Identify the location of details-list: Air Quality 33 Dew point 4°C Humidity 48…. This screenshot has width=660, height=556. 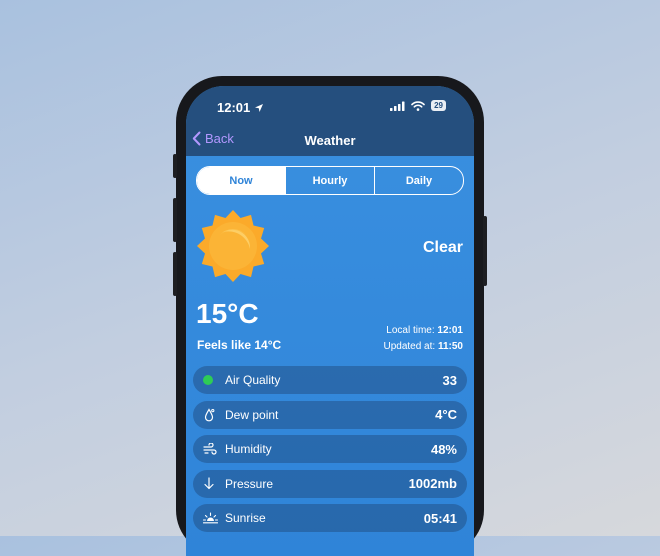
(330, 452).